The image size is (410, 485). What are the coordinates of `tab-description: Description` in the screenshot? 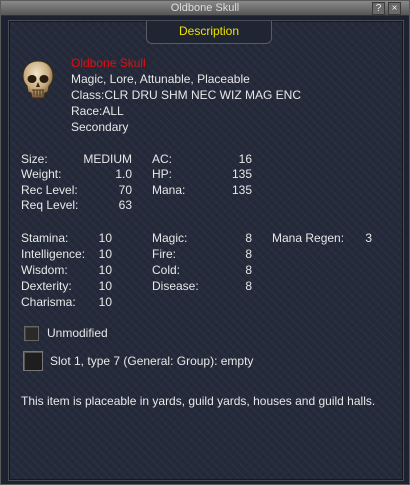 It's located at (209, 32).